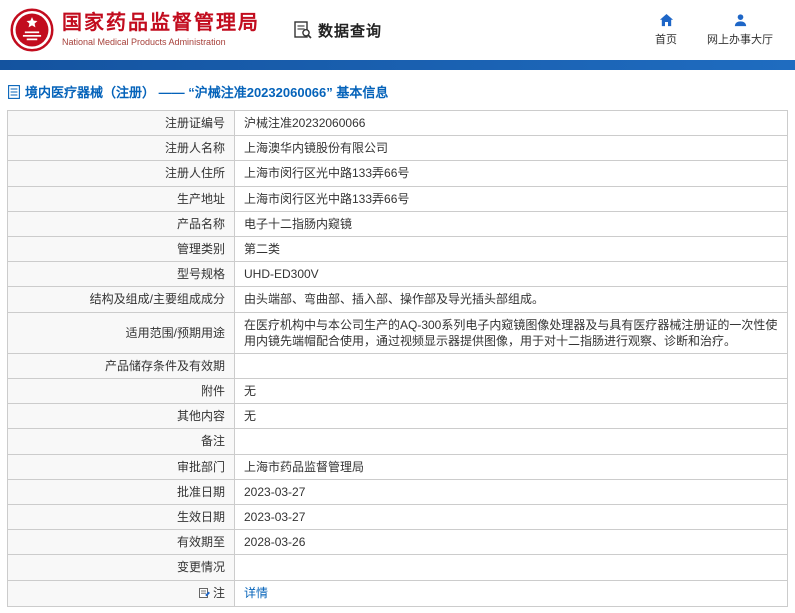 The width and height of the screenshot is (795, 613). What do you see at coordinates (121, 148) in the screenshot?
I see `row-label: 注册人名称` at bounding box center [121, 148].